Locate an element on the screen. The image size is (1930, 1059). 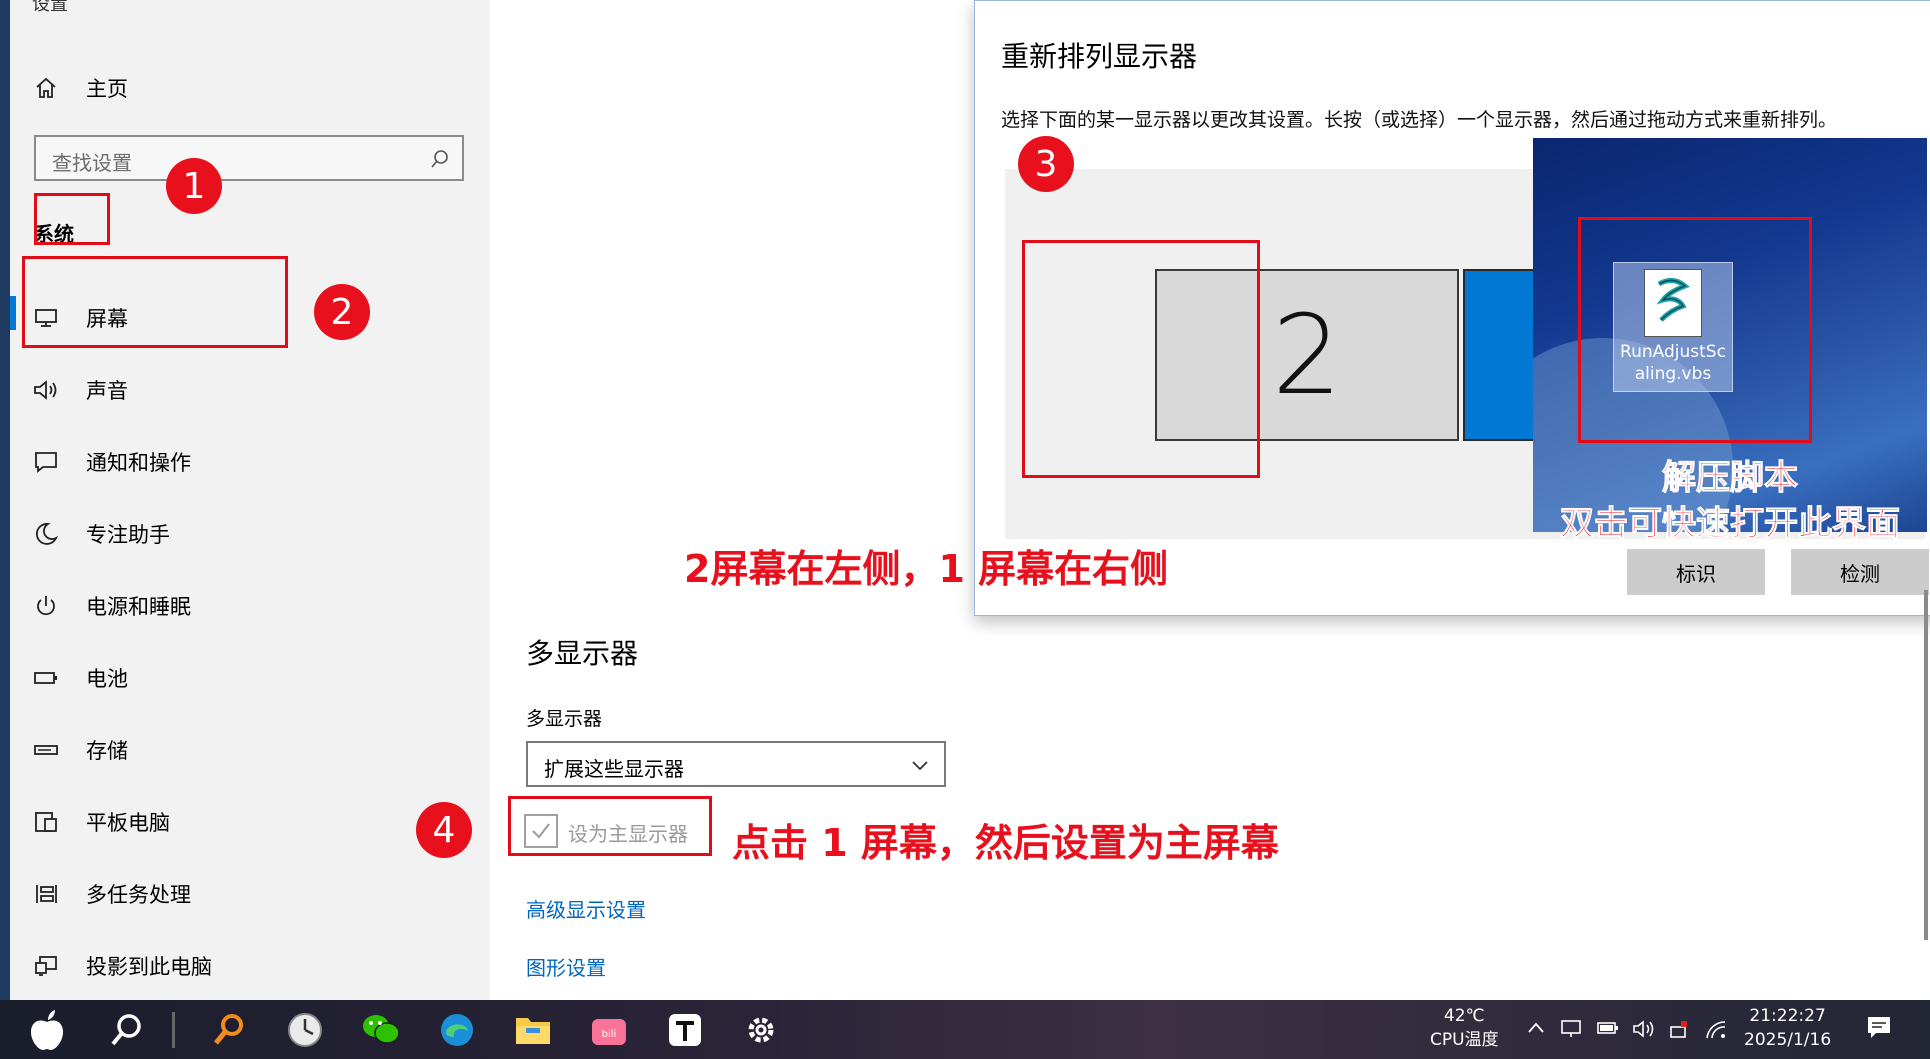
wifi-icon is located at coordinates (1716, 1031).